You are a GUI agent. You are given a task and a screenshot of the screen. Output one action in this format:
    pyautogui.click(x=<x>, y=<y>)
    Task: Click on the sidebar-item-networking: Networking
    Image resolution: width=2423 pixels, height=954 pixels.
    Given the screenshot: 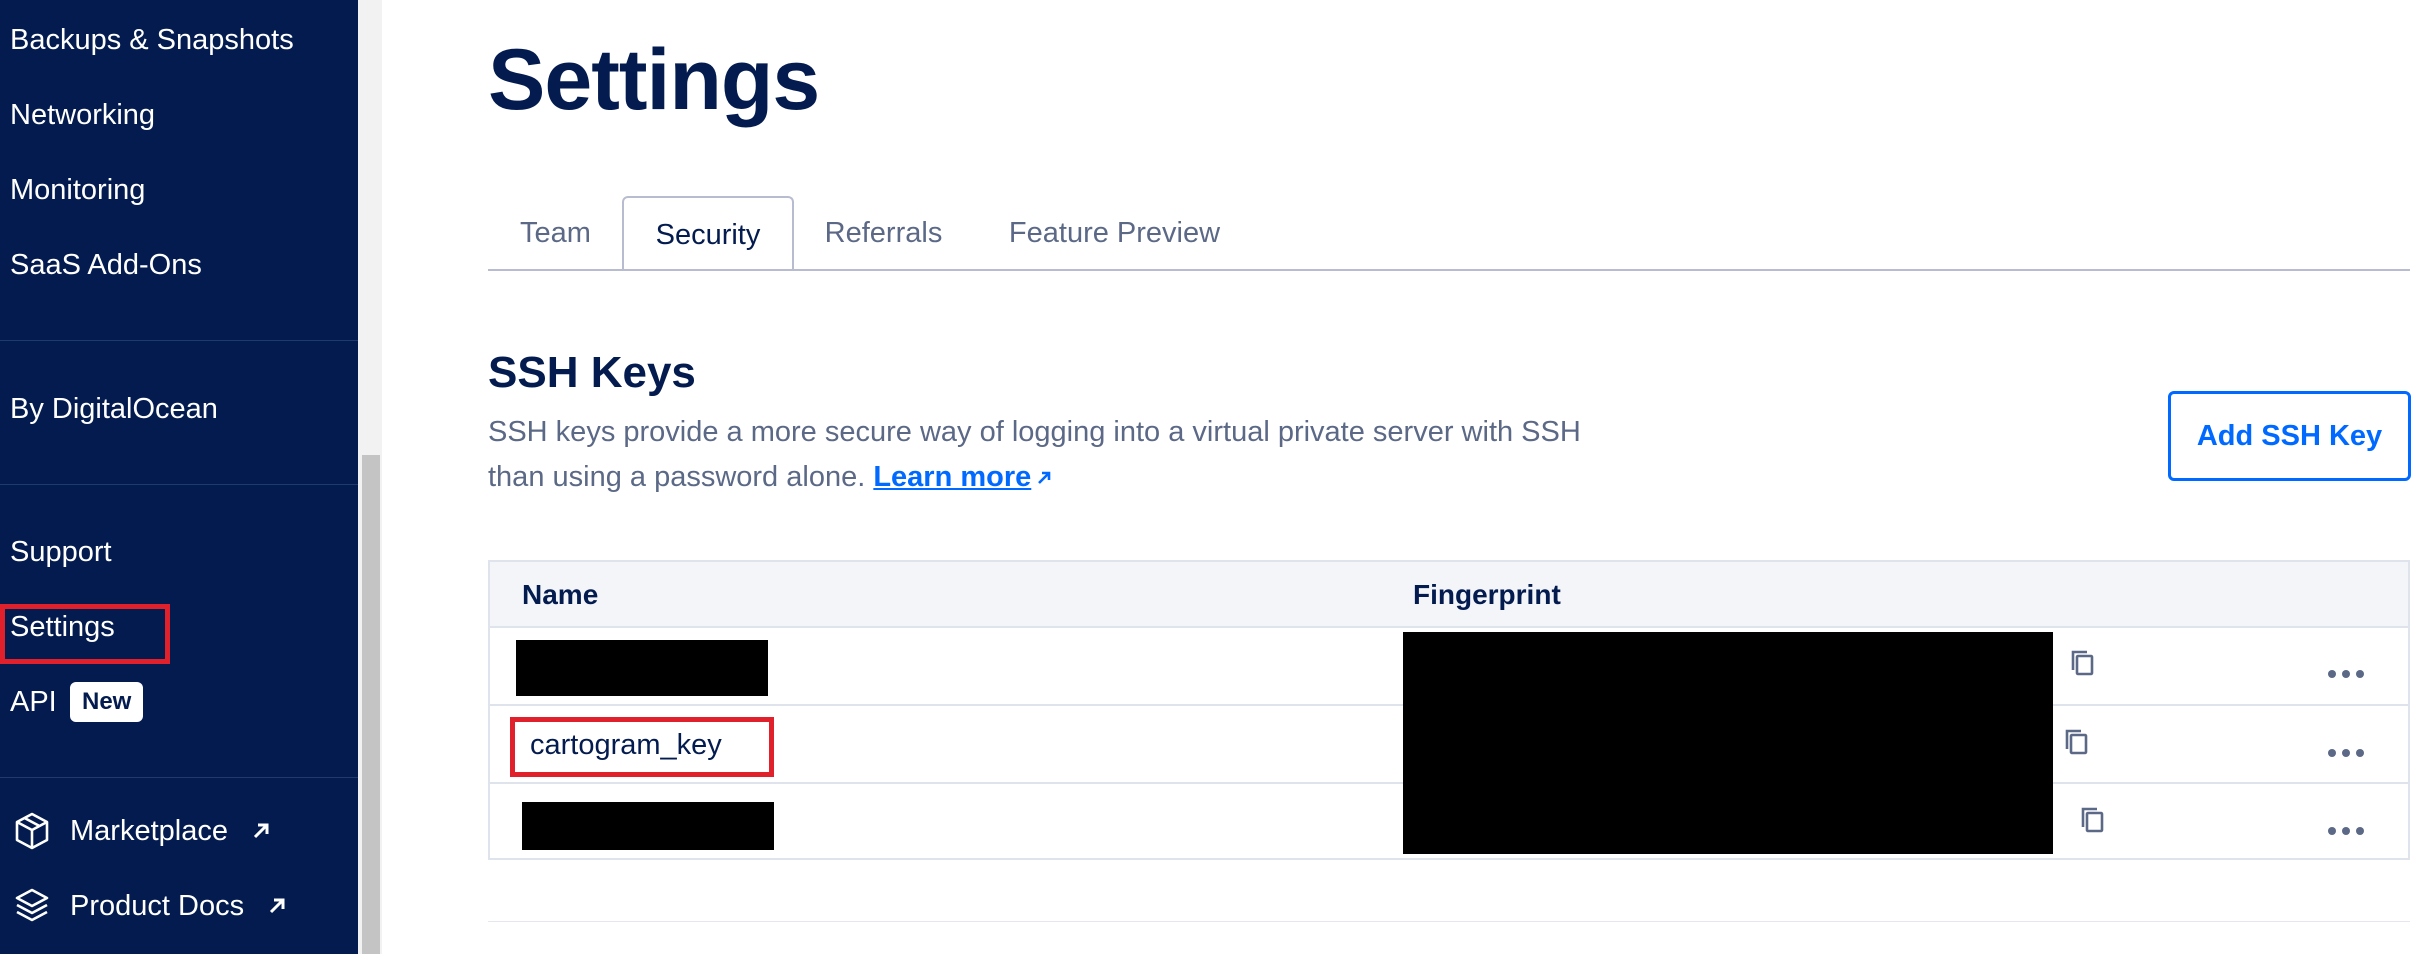 What is the action you would take?
    pyautogui.click(x=82, y=115)
    